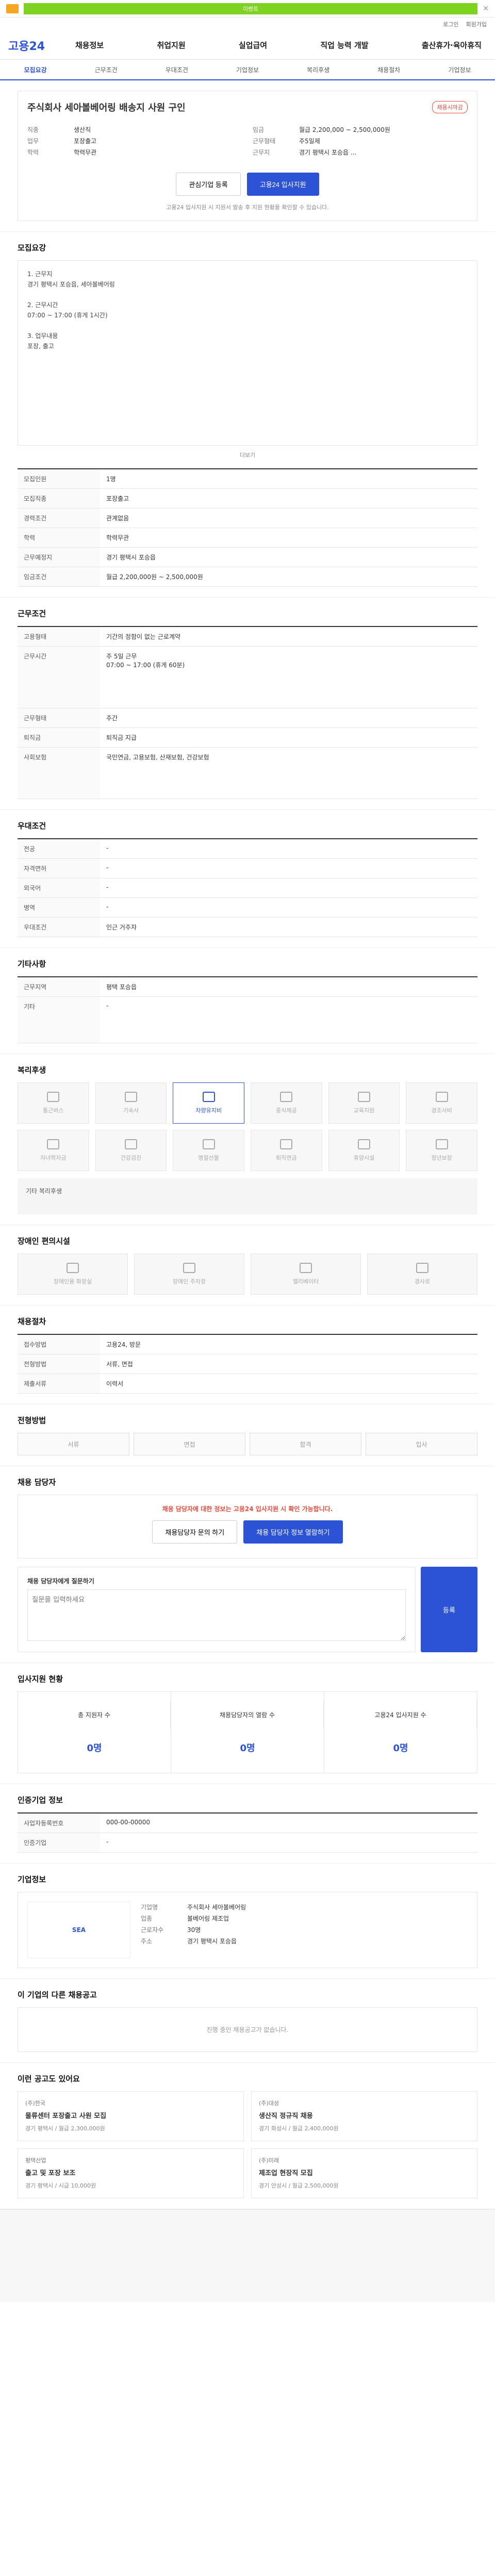 Image resolution: width=495 pixels, height=2576 pixels. What do you see at coordinates (90, 45) in the screenshot?
I see `gnb-jobs: 채용정보` at bounding box center [90, 45].